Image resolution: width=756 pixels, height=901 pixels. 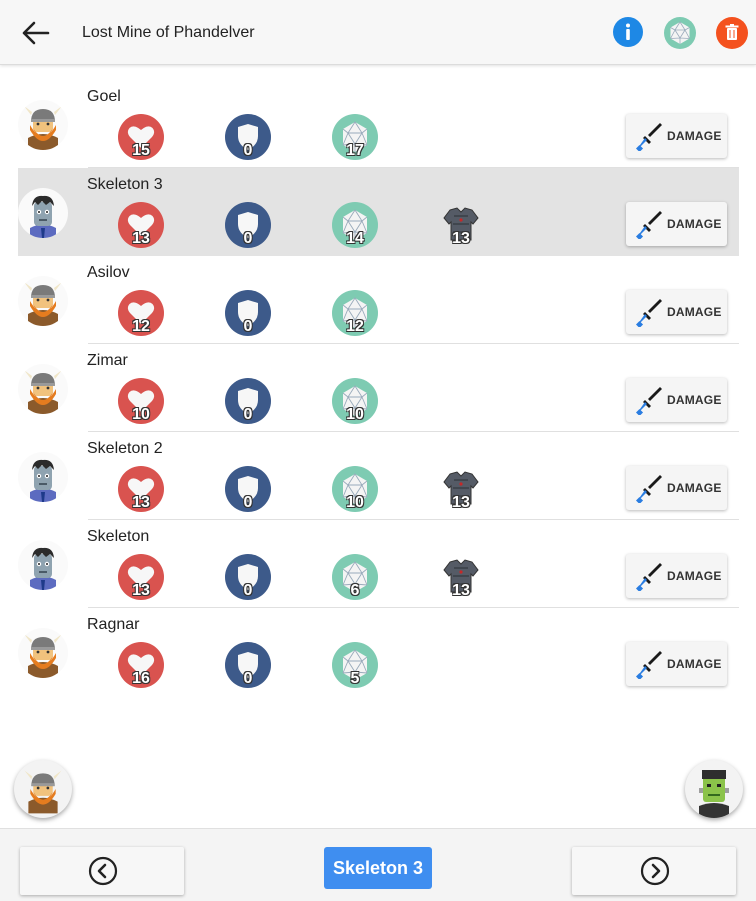 What do you see at coordinates (43, 789) in the screenshot?
I see `add-player-button` at bounding box center [43, 789].